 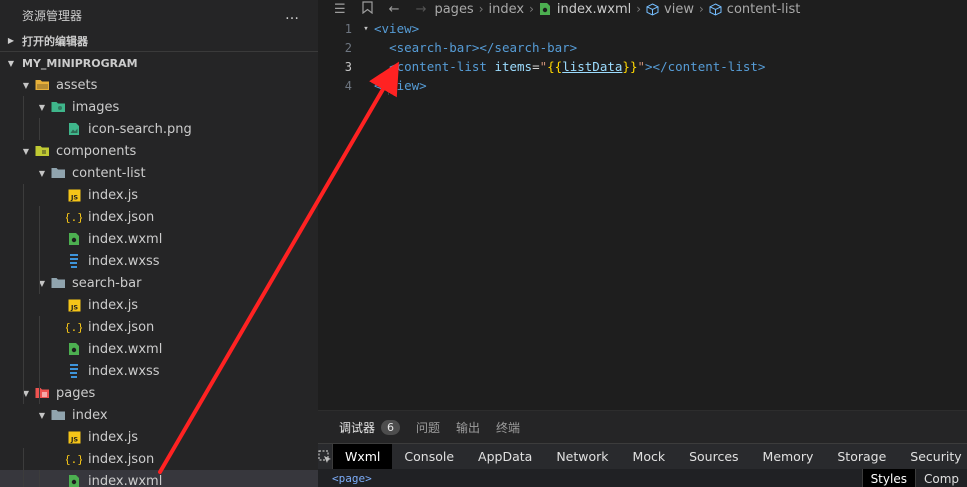 What do you see at coordinates (507, 9) in the screenshot?
I see `breadcrumb-index: index` at bounding box center [507, 9].